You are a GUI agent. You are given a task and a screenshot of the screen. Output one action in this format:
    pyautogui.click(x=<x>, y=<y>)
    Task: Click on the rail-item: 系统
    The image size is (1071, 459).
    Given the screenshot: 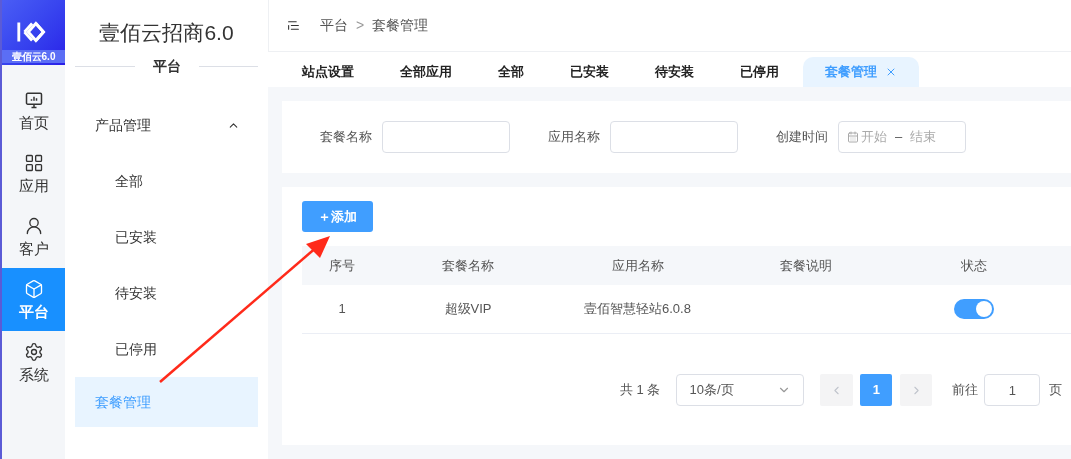 What is the action you would take?
    pyautogui.click(x=33, y=362)
    